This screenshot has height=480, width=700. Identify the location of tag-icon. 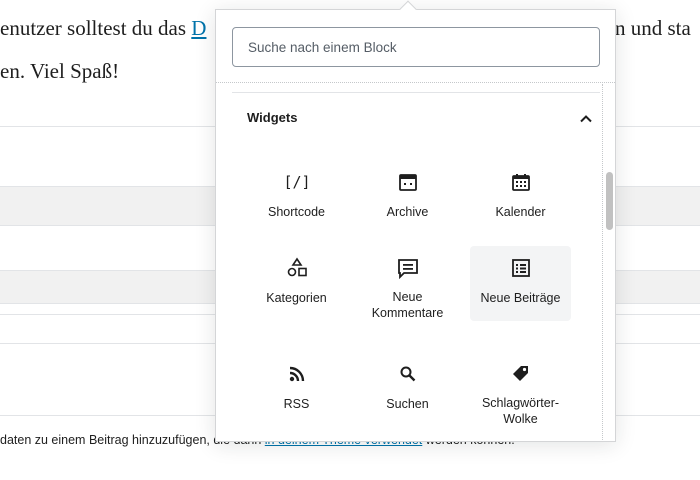
(521, 373).